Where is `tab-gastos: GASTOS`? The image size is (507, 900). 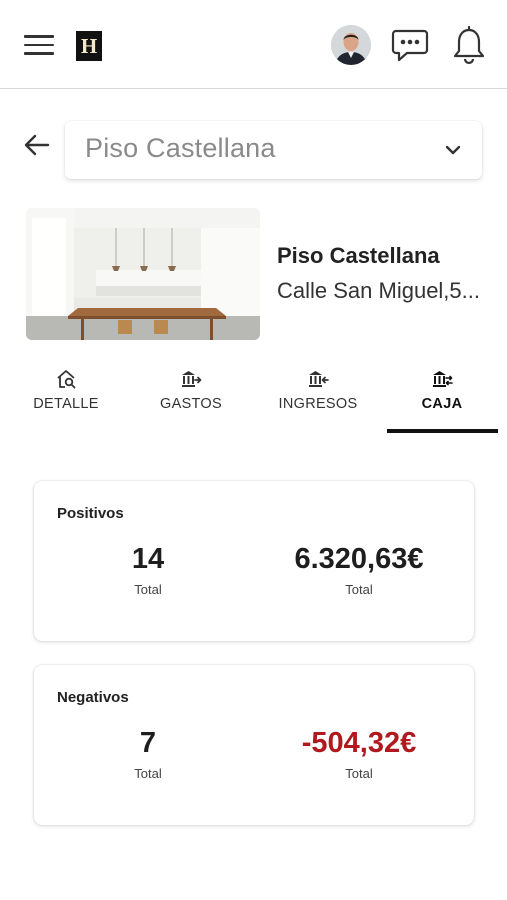 tab-gastos: GASTOS is located at coordinates (191, 400).